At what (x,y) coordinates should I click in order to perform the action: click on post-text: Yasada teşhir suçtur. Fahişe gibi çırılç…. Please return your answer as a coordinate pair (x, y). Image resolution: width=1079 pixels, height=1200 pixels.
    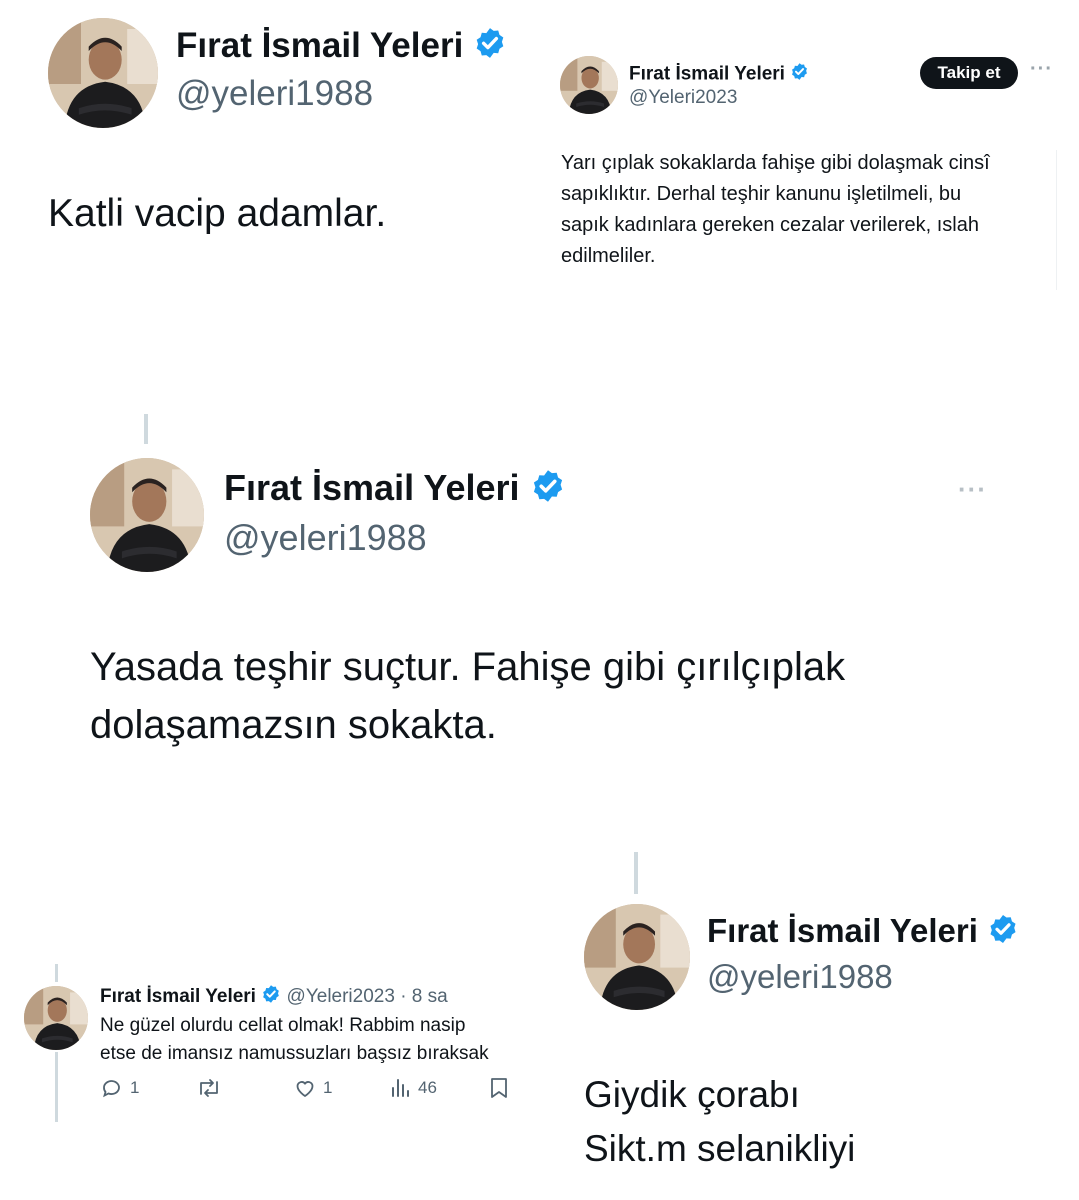
    Looking at the image, I should click on (467, 696).